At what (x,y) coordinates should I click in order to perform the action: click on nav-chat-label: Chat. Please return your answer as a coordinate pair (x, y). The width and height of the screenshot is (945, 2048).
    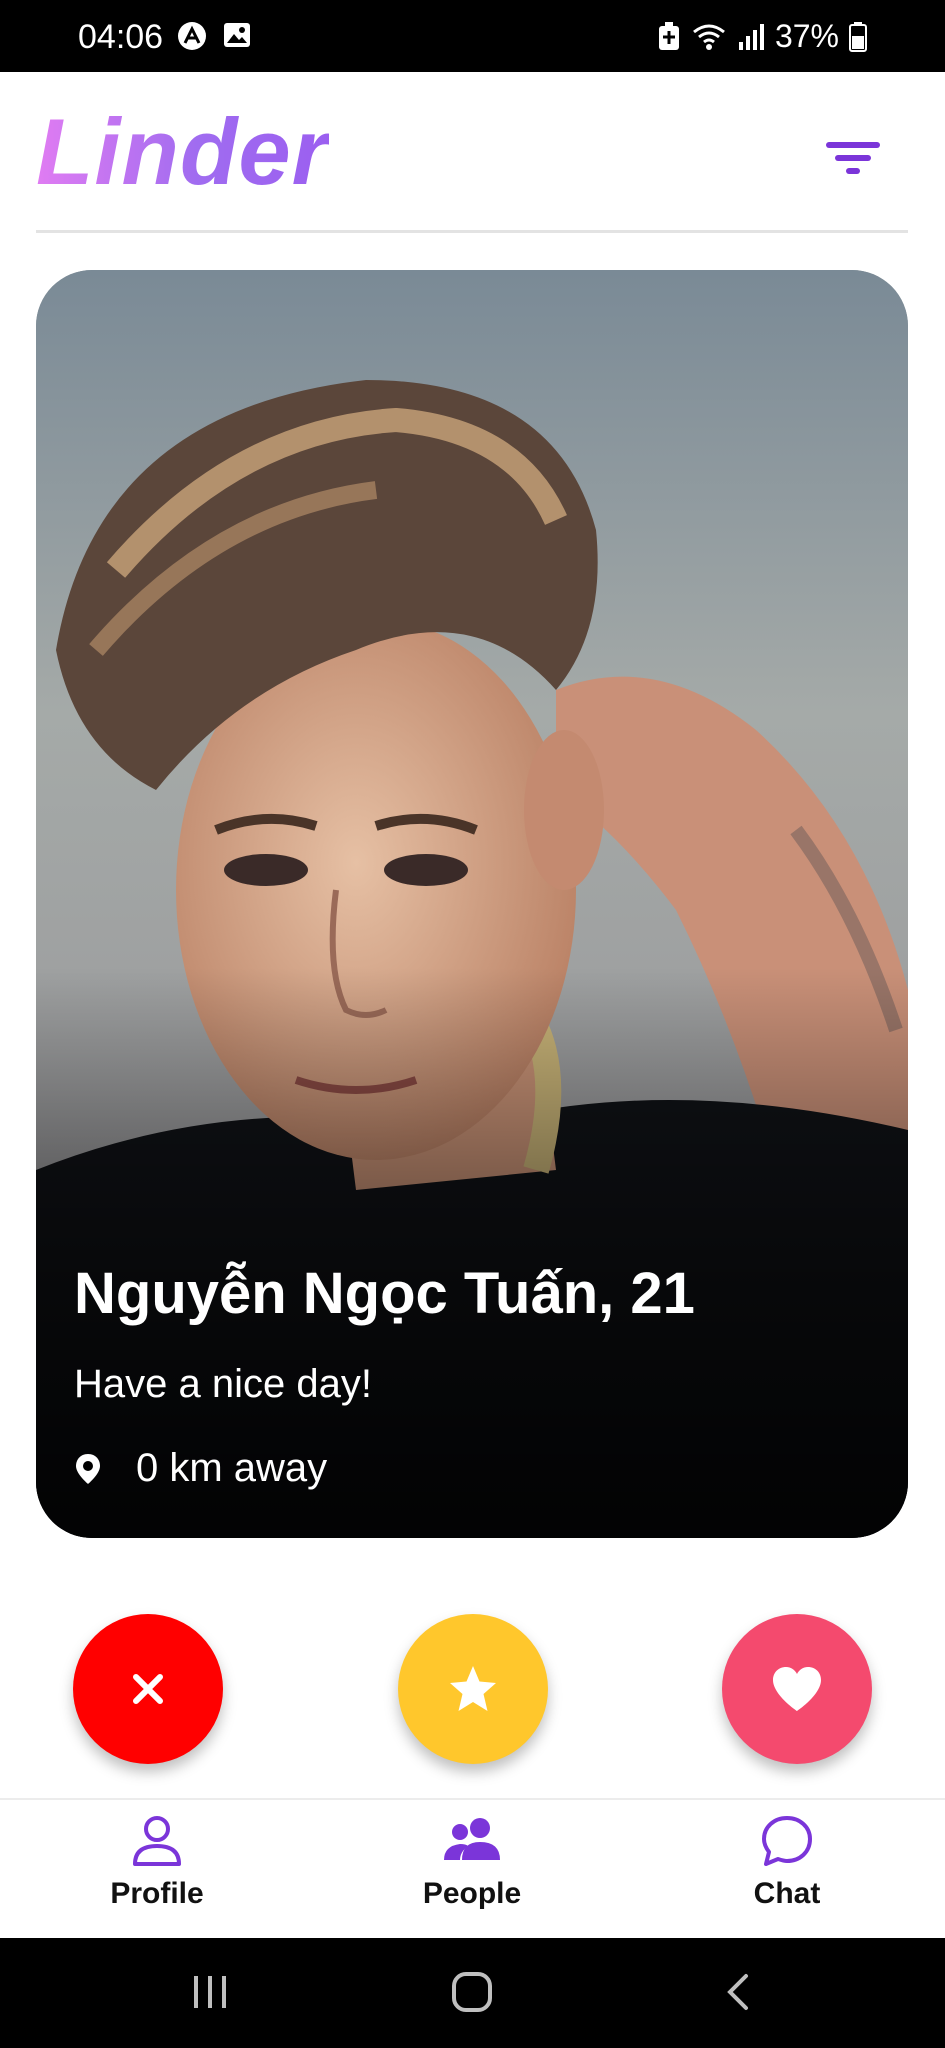
    Looking at the image, I should click on (787, 1893).